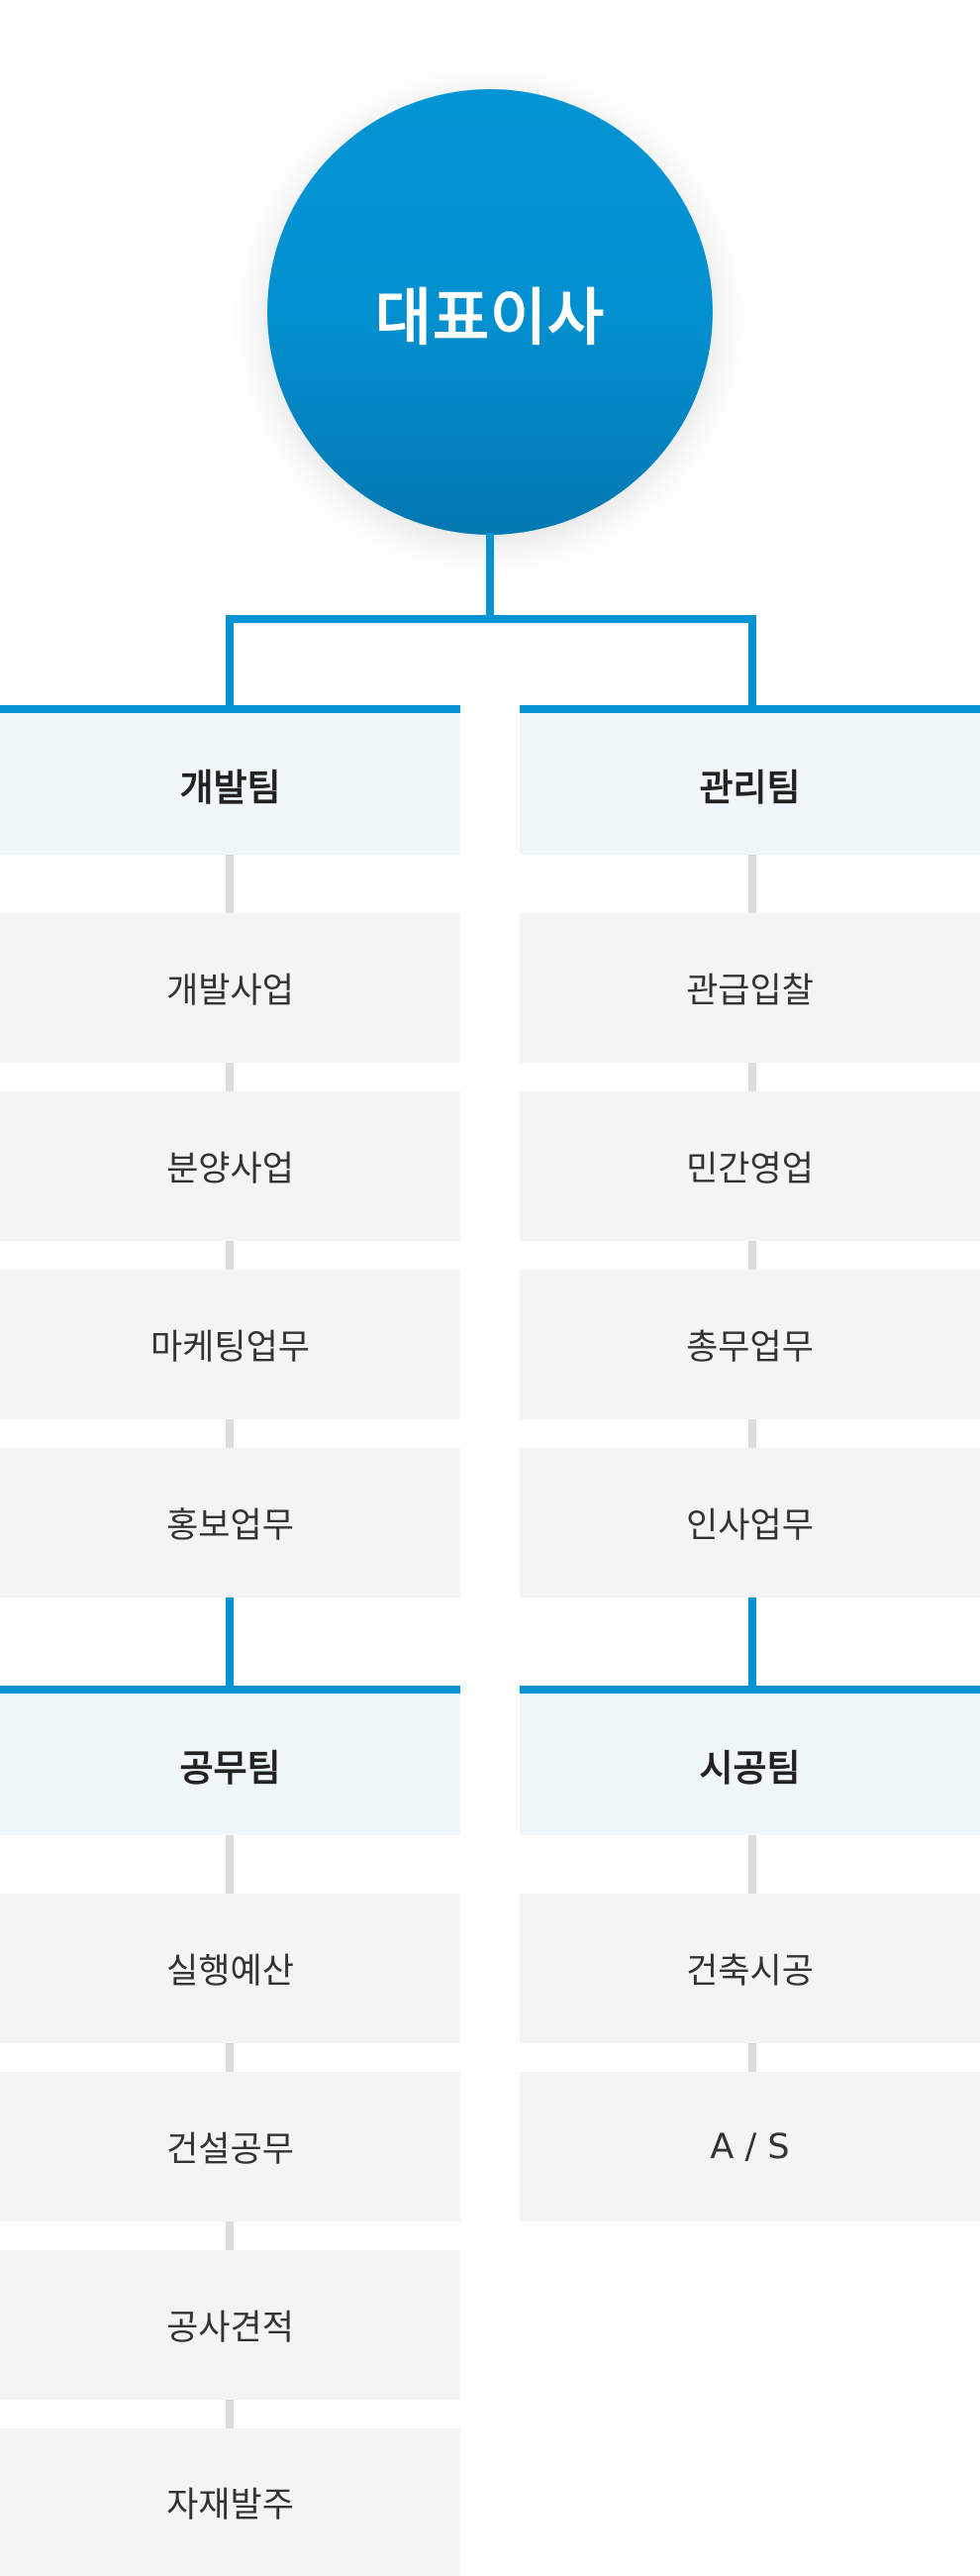  I want to click on task-development-2: 분양사업, so click(230, 1166).